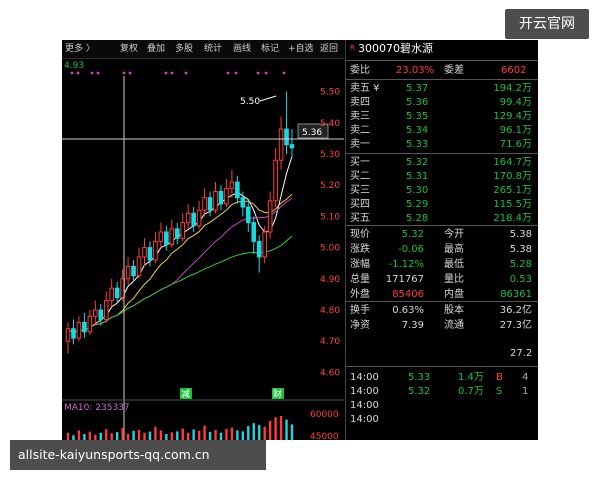 The height and width of the screenshot is (480, 600). Describe the element at coordinates (360, 102) in the screenshot. I see `ask-label: 卖四` at that location.